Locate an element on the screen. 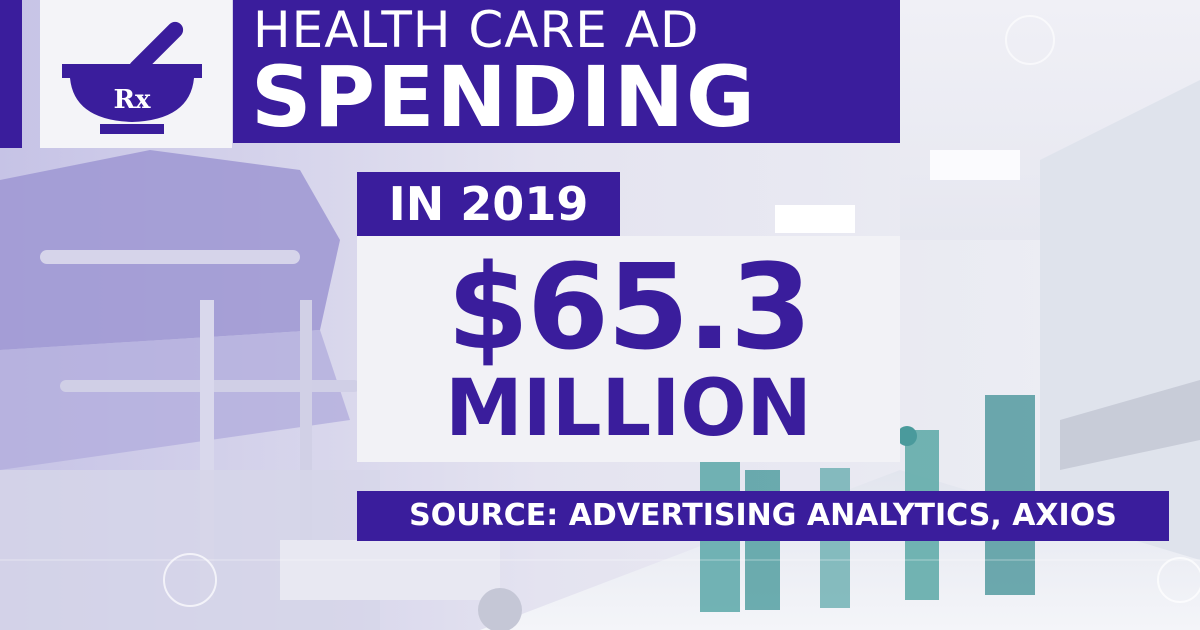 The image size is (1200, 630). mortar-pestle-rx-icon: Rx is located at coordinates (132, 77).